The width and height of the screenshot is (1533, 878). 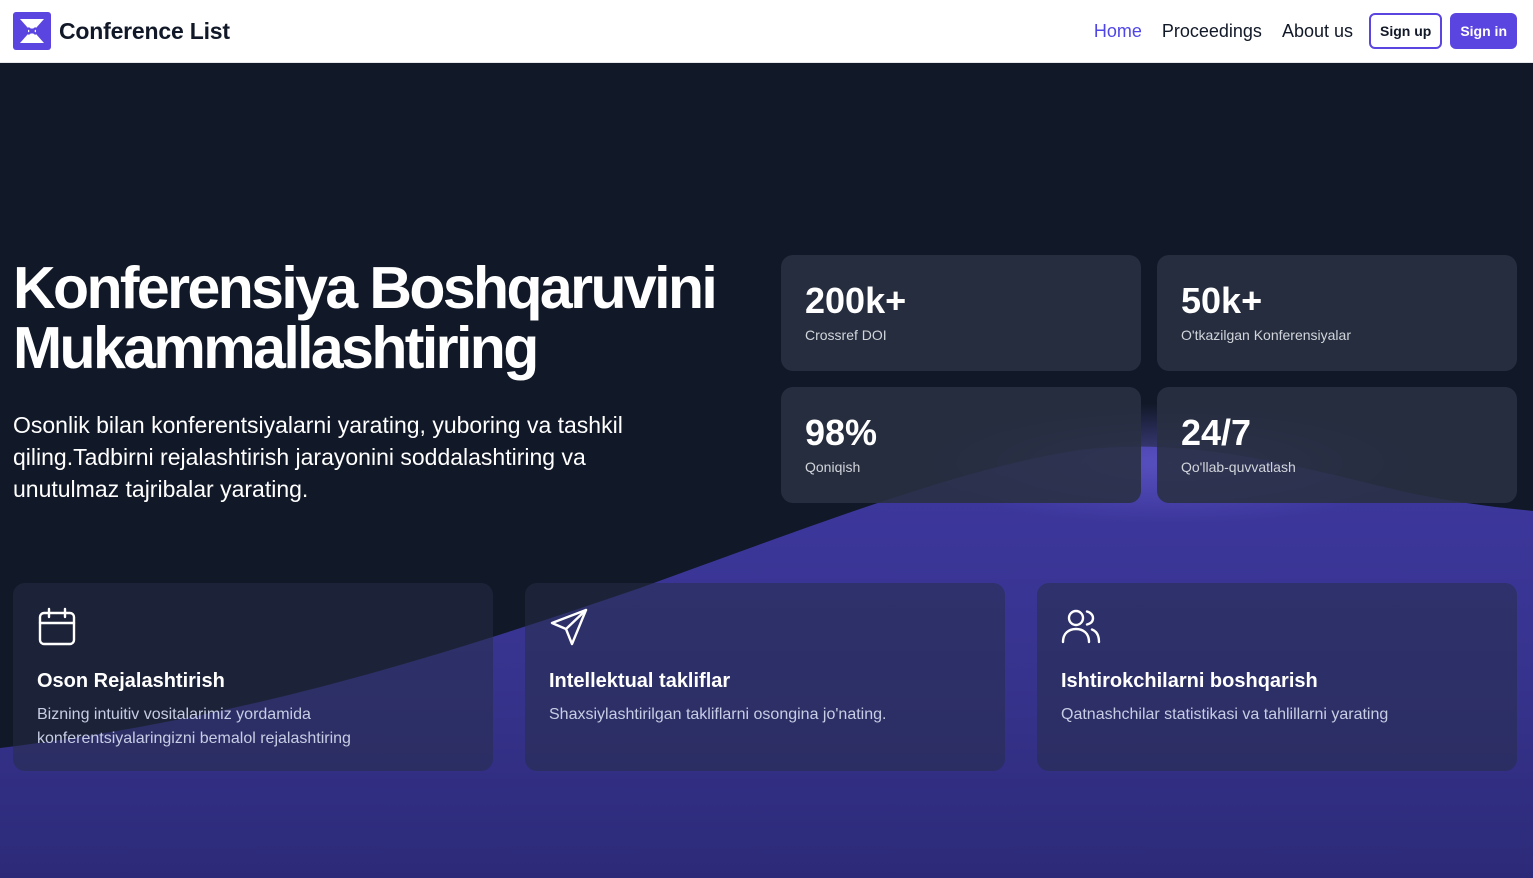 What do you see at coordinates (276, 348) in the screenshot?
I see `hero-title-line-2: Mukammallashtiring` at bounding box center [276, 348].